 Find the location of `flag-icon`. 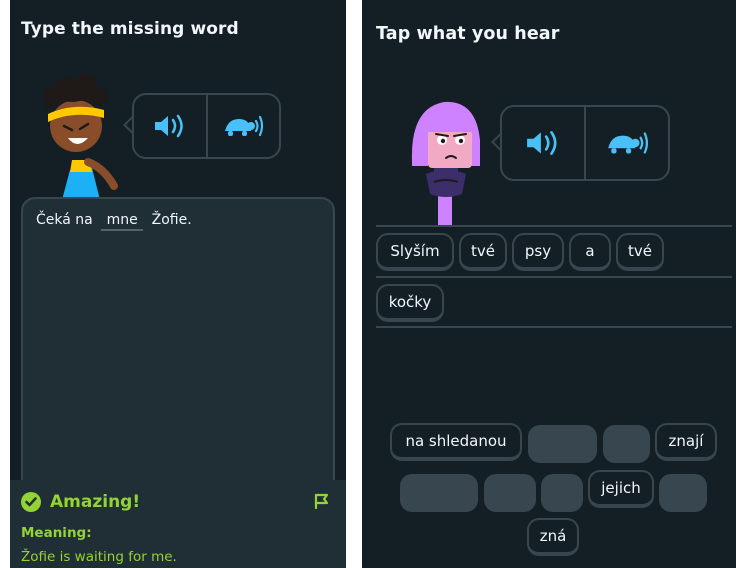

flag-icon is located at coordinates (323, 501).